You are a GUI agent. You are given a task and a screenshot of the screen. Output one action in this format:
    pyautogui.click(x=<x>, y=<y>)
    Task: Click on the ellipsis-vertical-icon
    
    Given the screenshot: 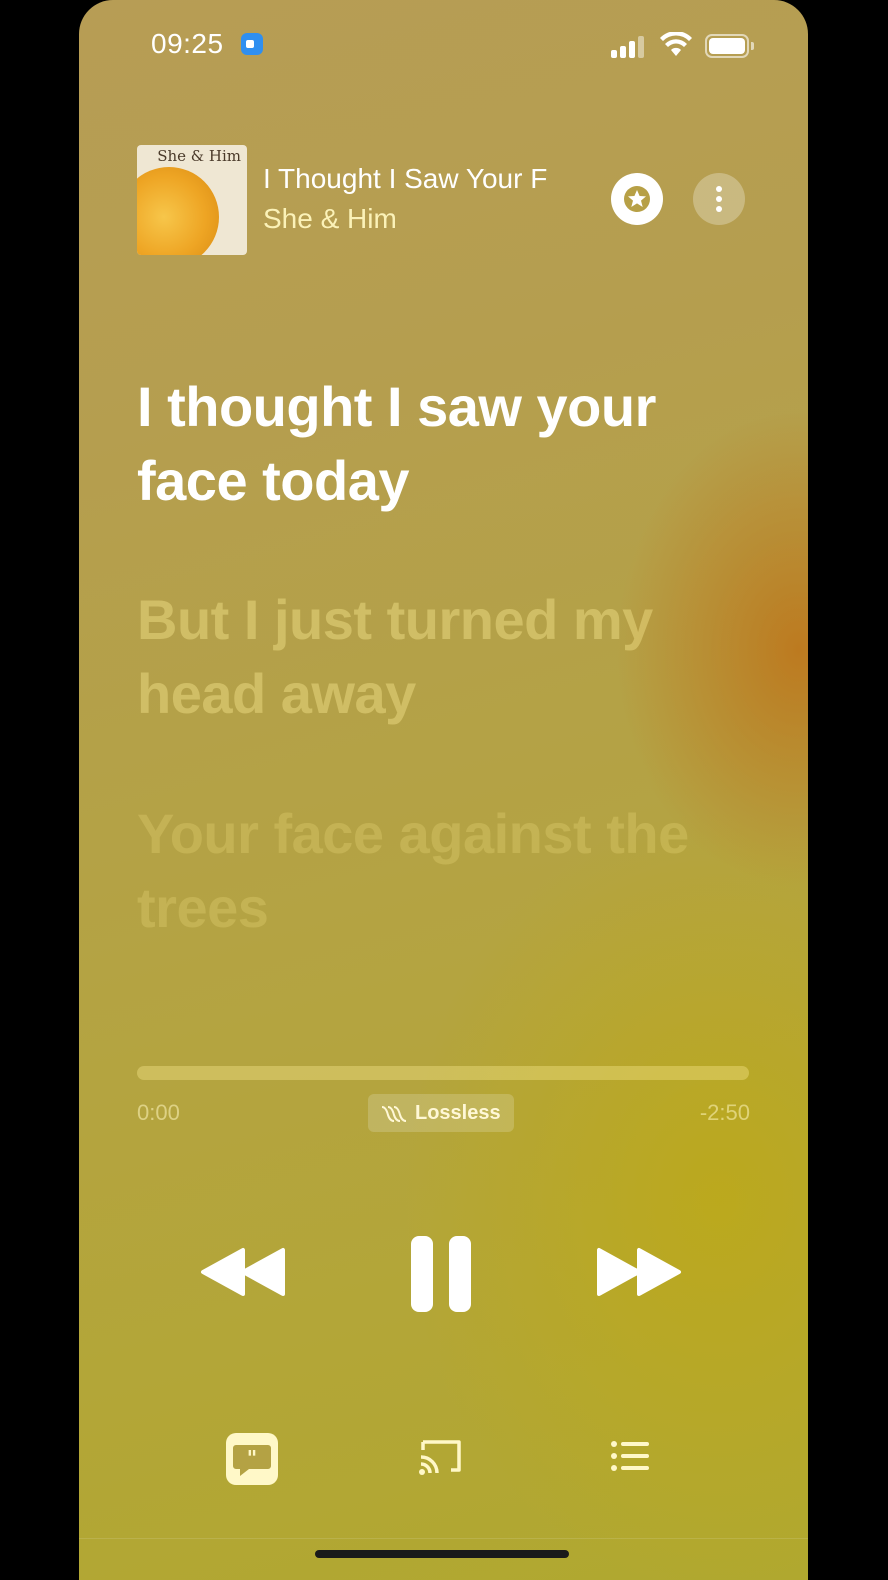 What is the action you would take?
    pyautogui.click(x=719, y=189)
    